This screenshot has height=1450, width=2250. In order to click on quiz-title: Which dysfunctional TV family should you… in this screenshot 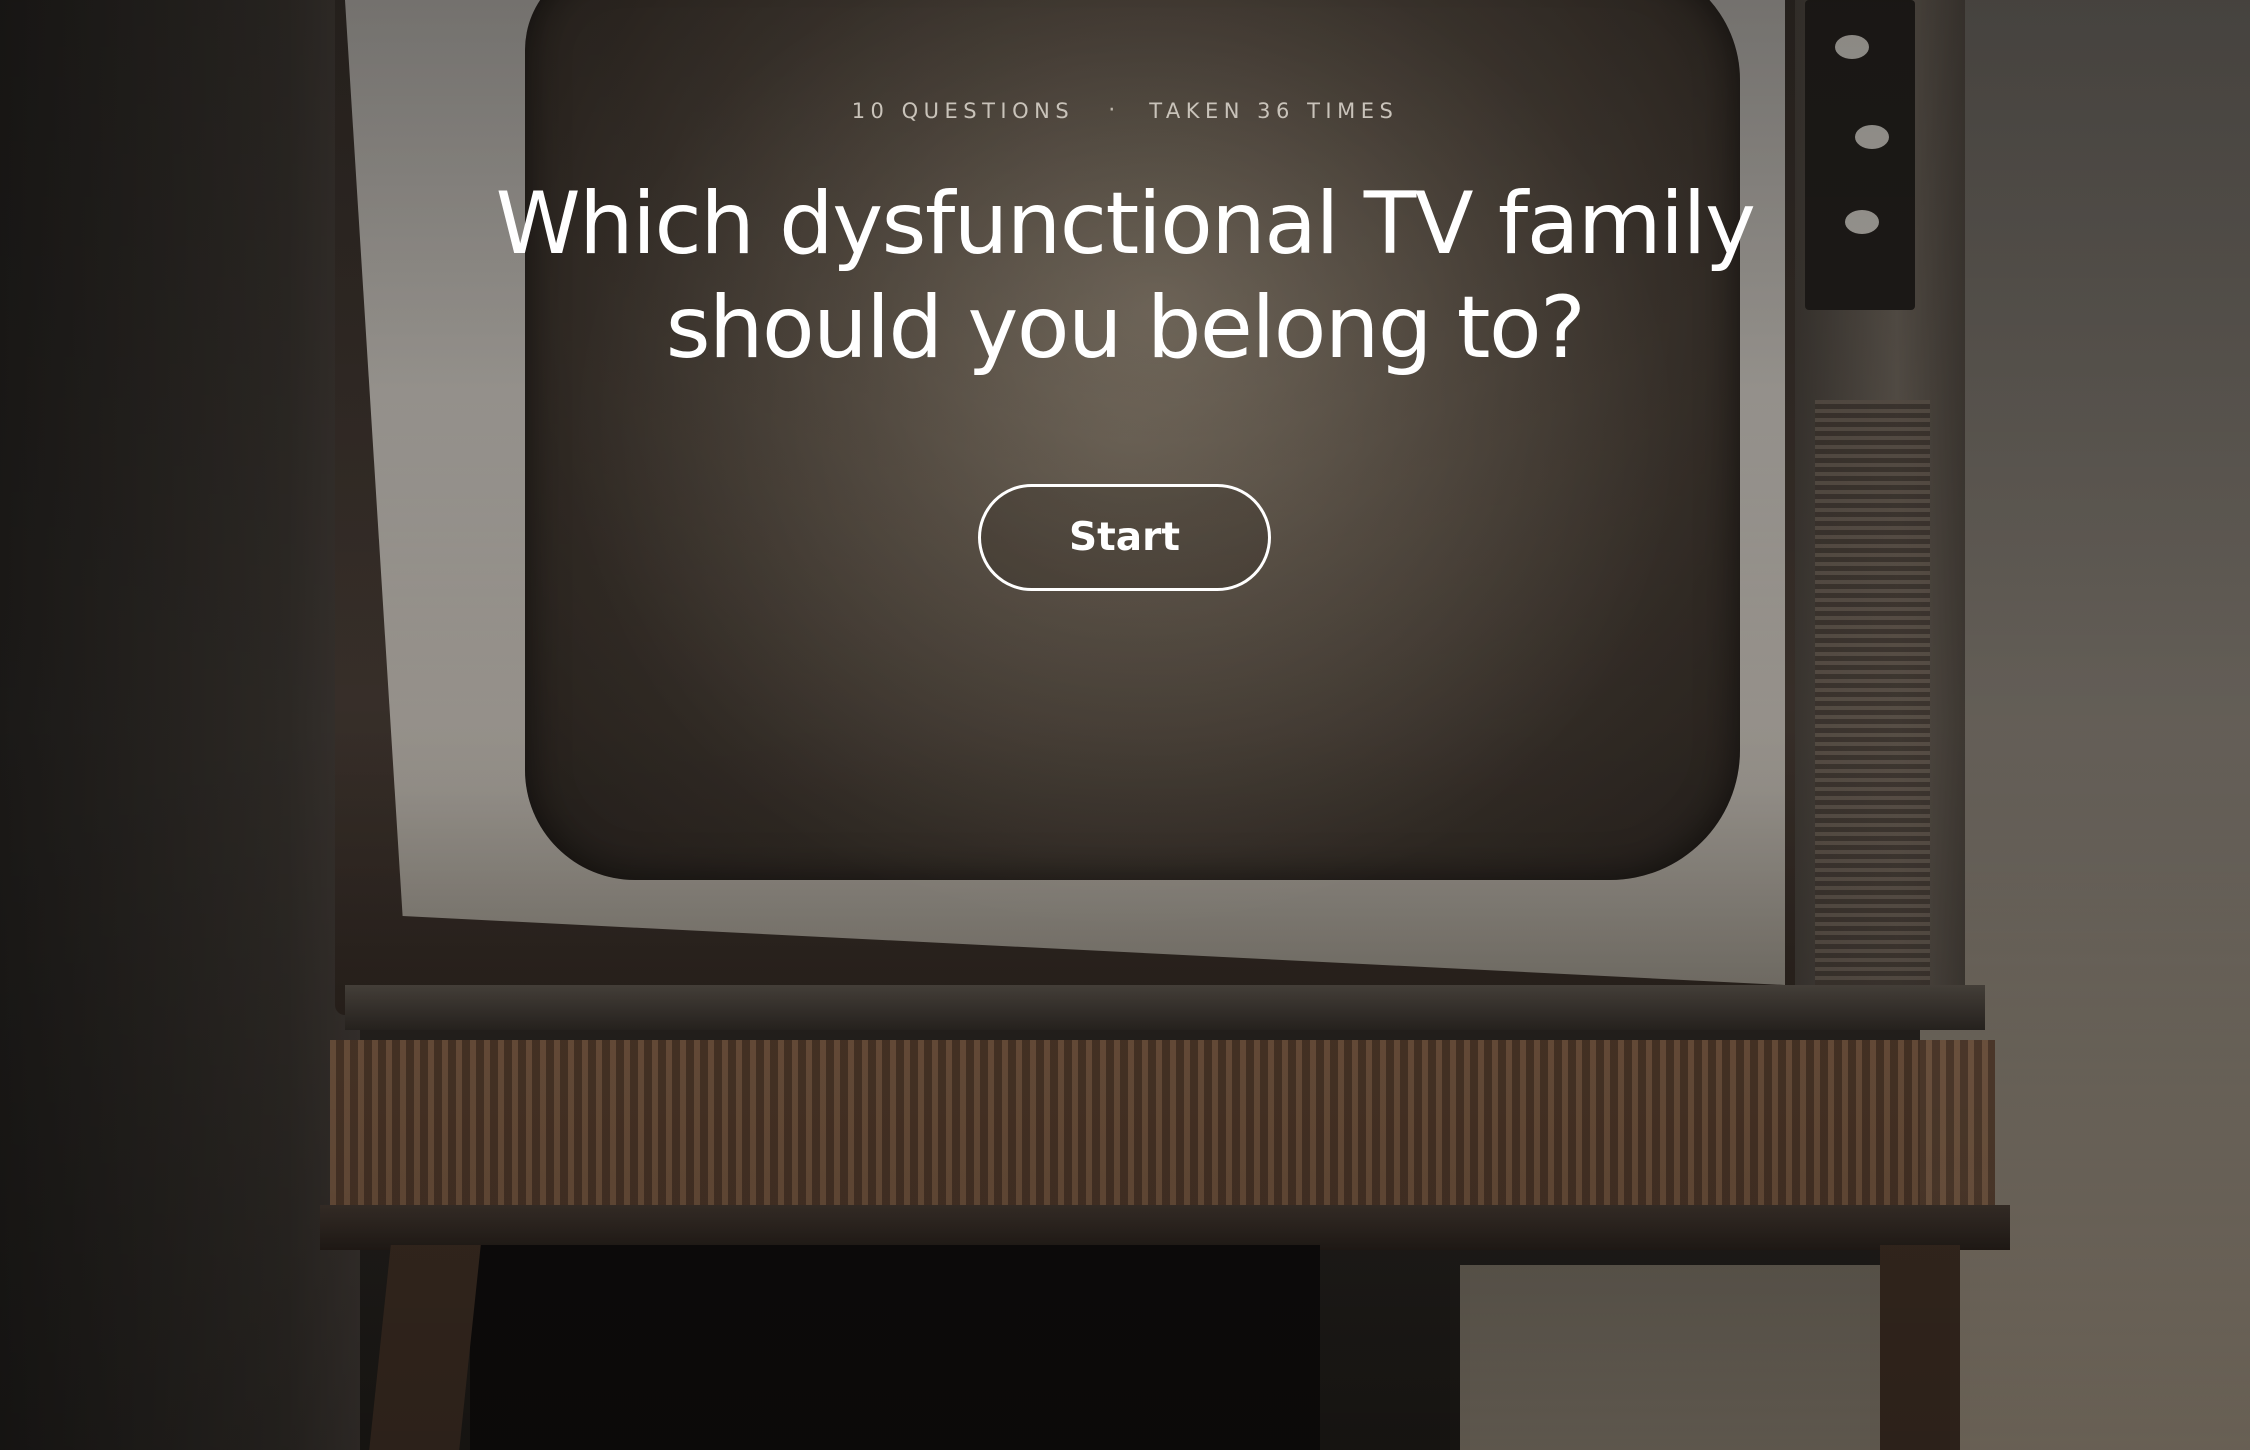, I will do `click(1125, 276)`.